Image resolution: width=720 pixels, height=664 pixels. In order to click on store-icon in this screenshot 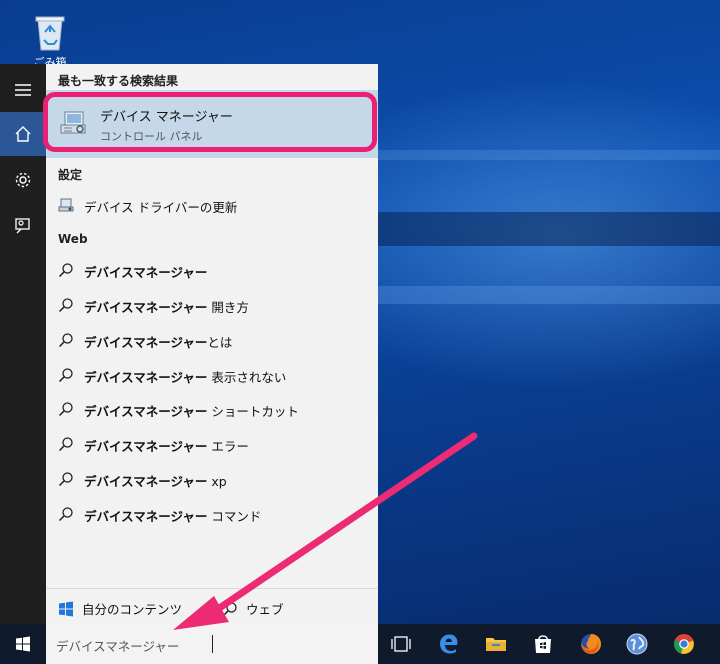, I will do `click(543, 644)`.